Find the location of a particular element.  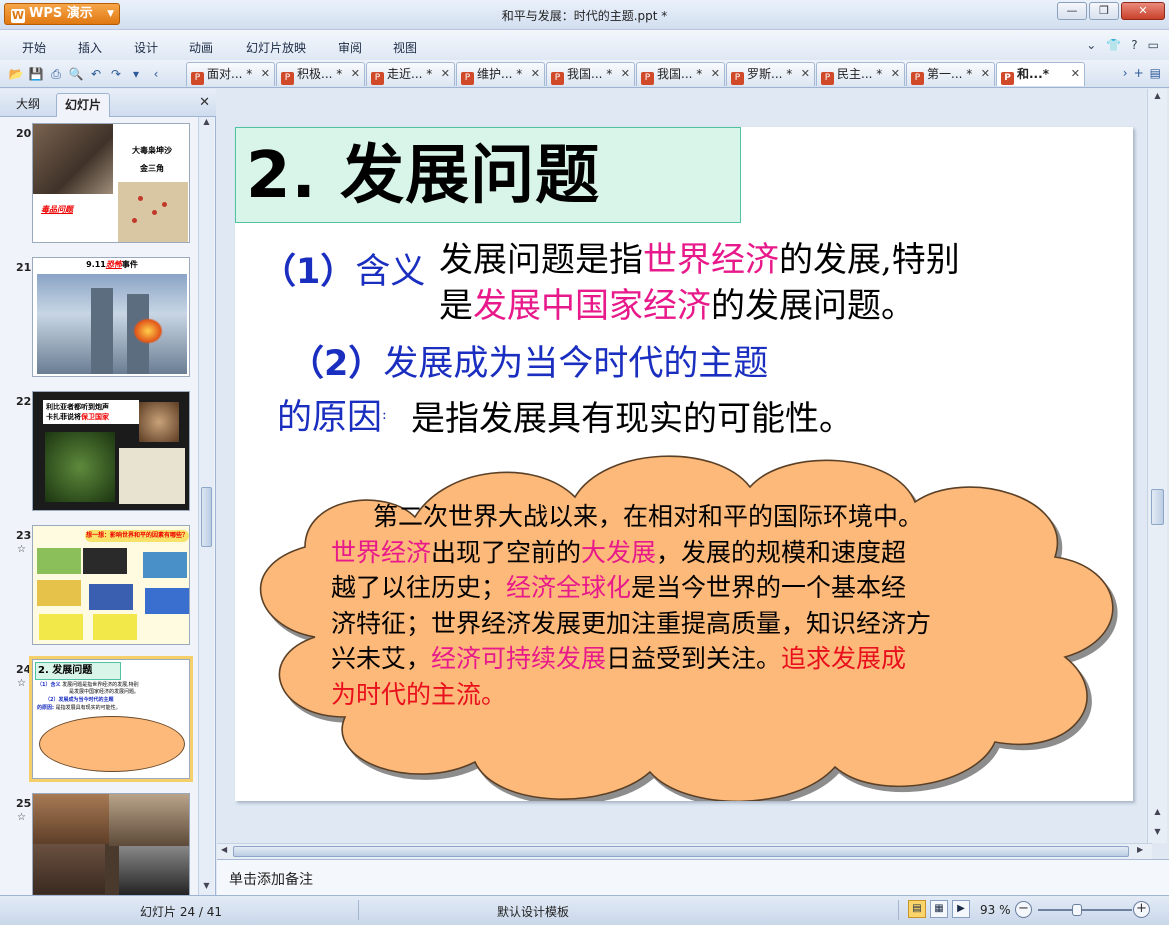

print-preview-icon: 🔍 is located at coordinates (76, 74).